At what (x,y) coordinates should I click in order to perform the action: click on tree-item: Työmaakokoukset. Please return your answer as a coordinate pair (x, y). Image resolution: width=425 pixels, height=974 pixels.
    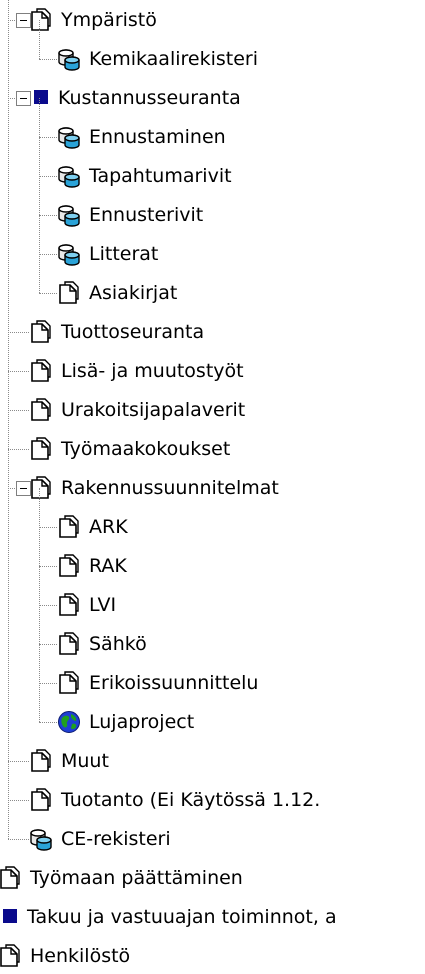
    Looking at the image, I should click on (212, 449).